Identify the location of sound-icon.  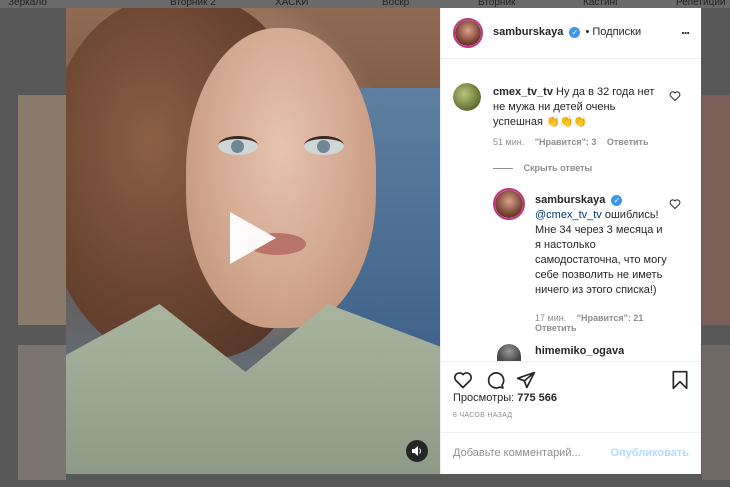
(416, 451).